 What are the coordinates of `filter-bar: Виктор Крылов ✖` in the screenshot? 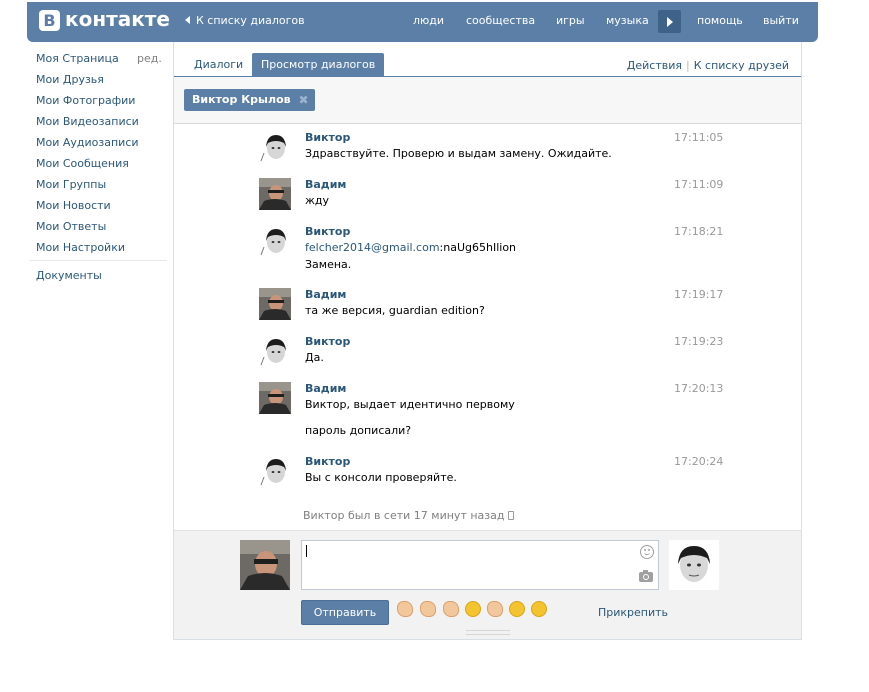 It's located at (487, 100).